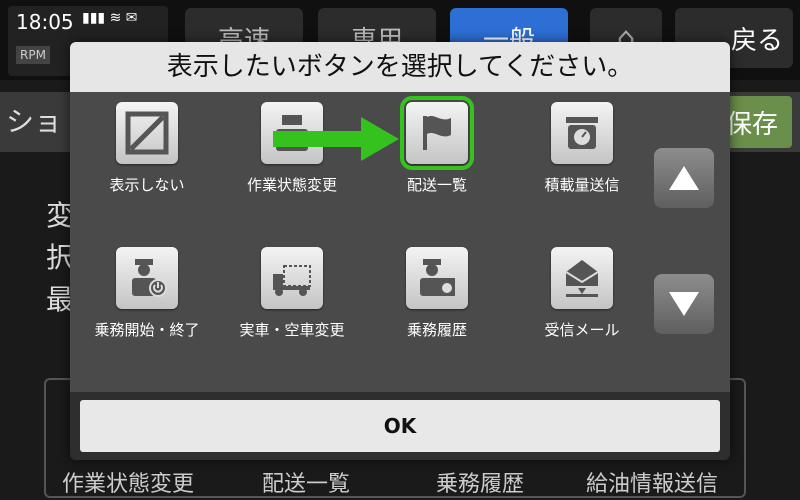 The width and height of the screenshot is (800, 500). I want to click on driver-power-icon, so click(147, 278).